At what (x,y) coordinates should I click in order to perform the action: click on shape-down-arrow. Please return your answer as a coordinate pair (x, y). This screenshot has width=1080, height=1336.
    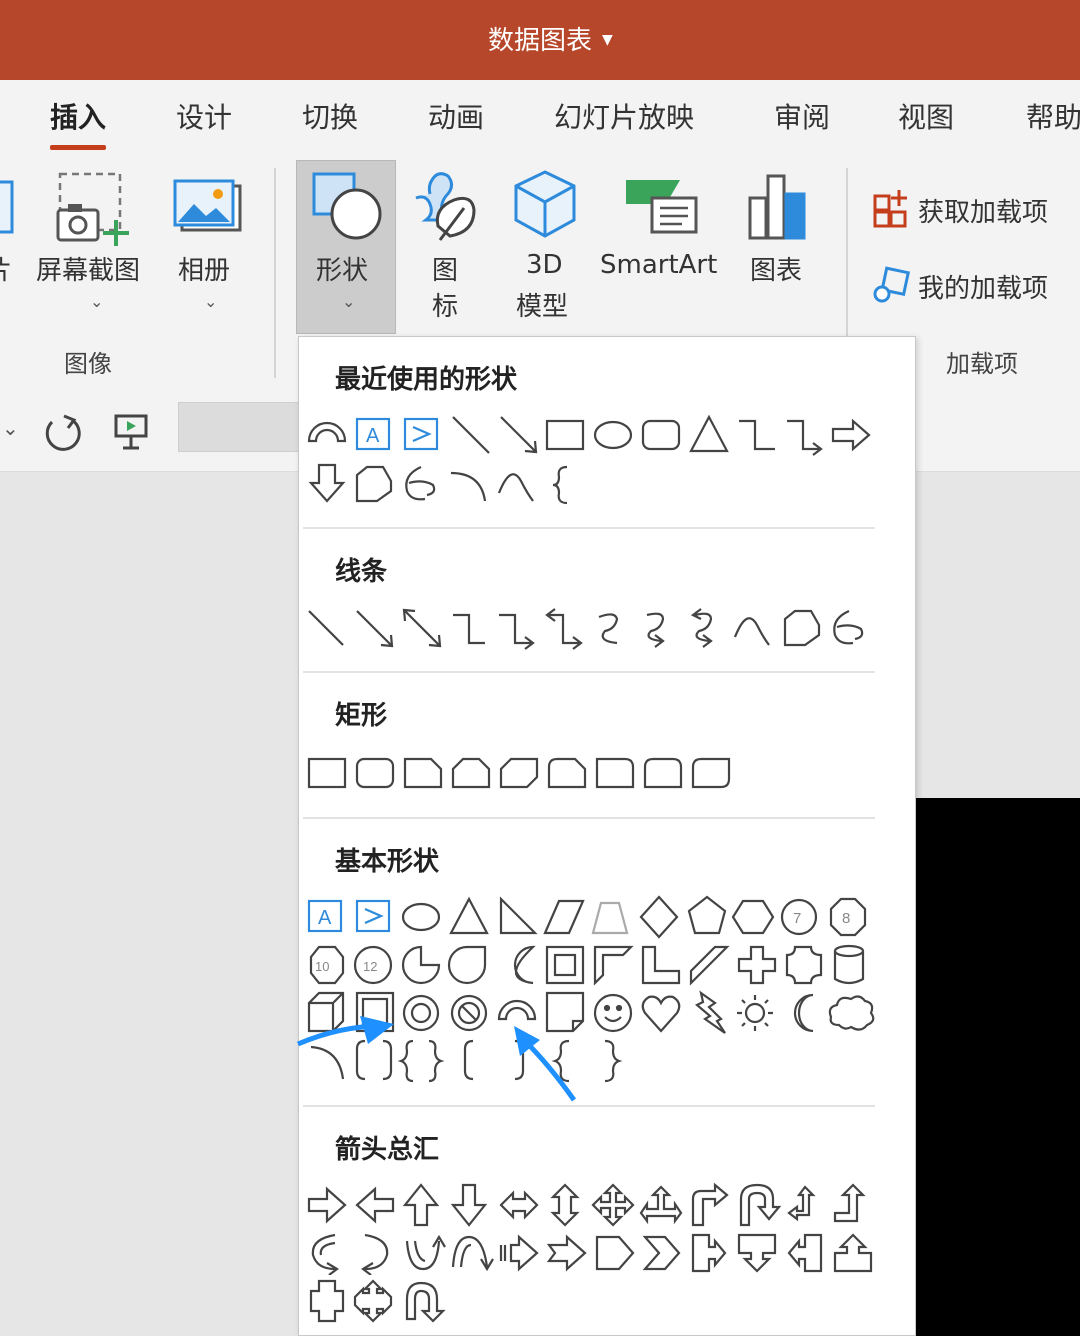
    Looking at the image, I should click on (327, 483).